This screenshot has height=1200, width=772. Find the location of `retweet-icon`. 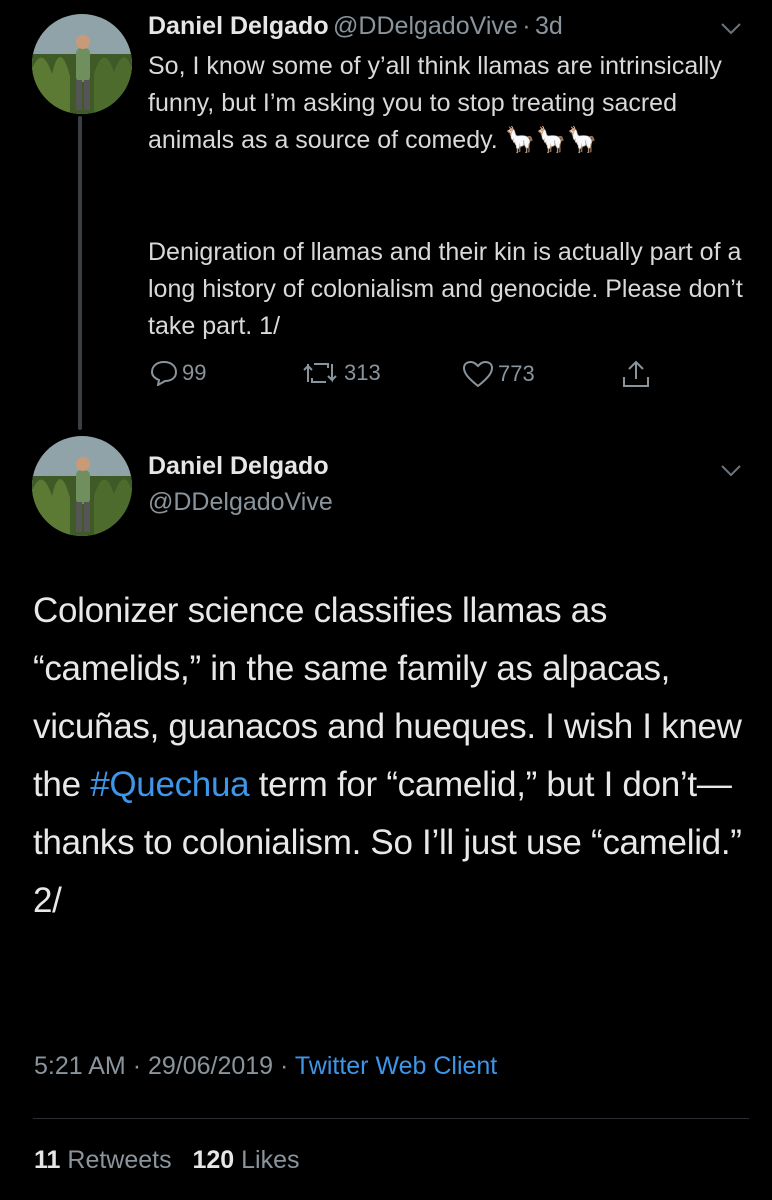

retweet-icon is located at coordinates (320, 373).